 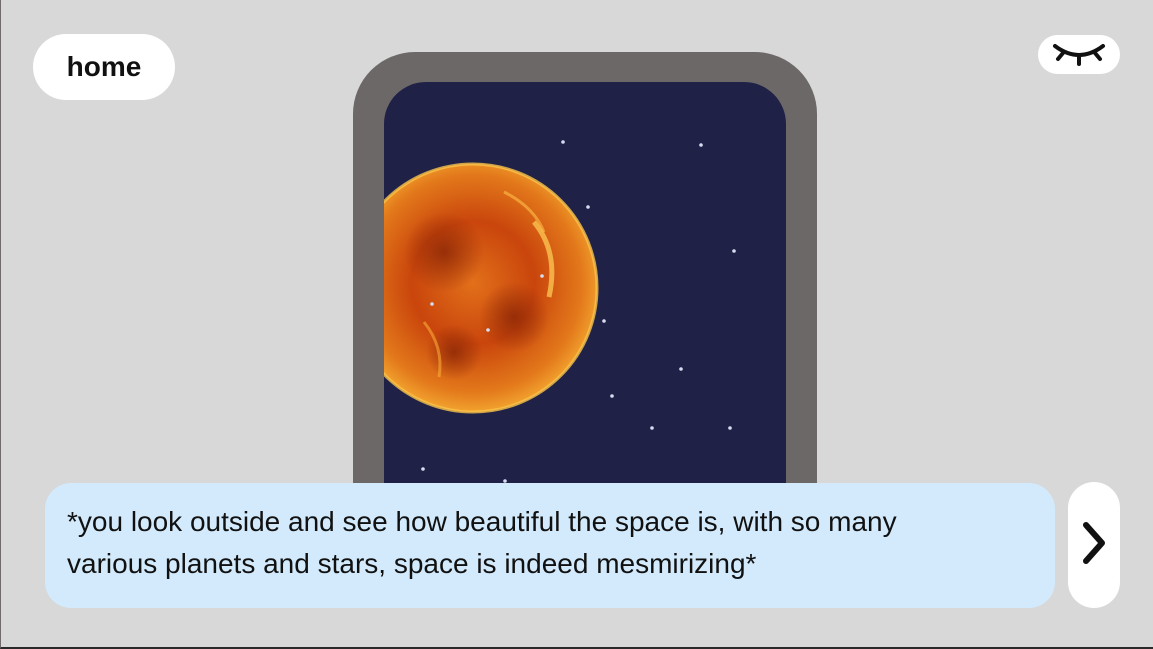 I want to click on next-dialog-button, so click(x=1094, y=545).